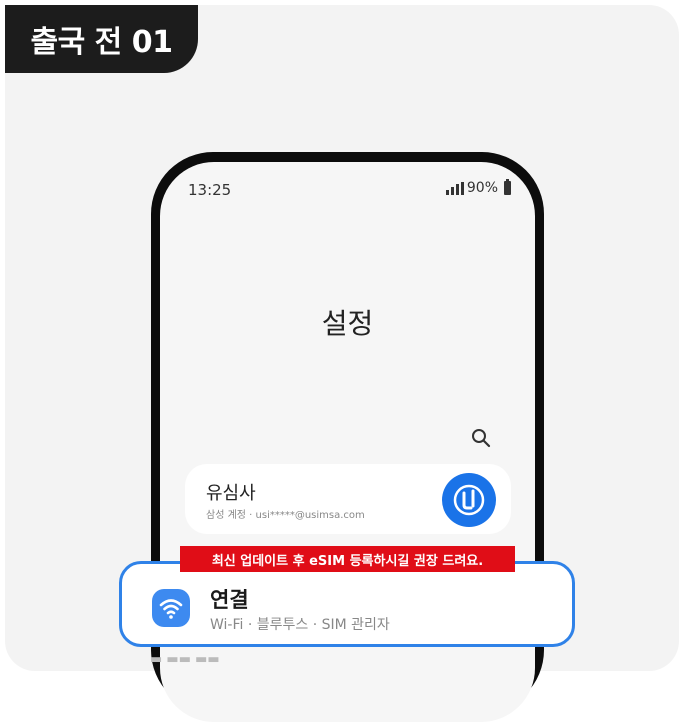  Describe the element at coordinates (285, 515) in the screenshot. I see `account-detail: 삼성 계정 · usi*****@usimsa.com` at that location.